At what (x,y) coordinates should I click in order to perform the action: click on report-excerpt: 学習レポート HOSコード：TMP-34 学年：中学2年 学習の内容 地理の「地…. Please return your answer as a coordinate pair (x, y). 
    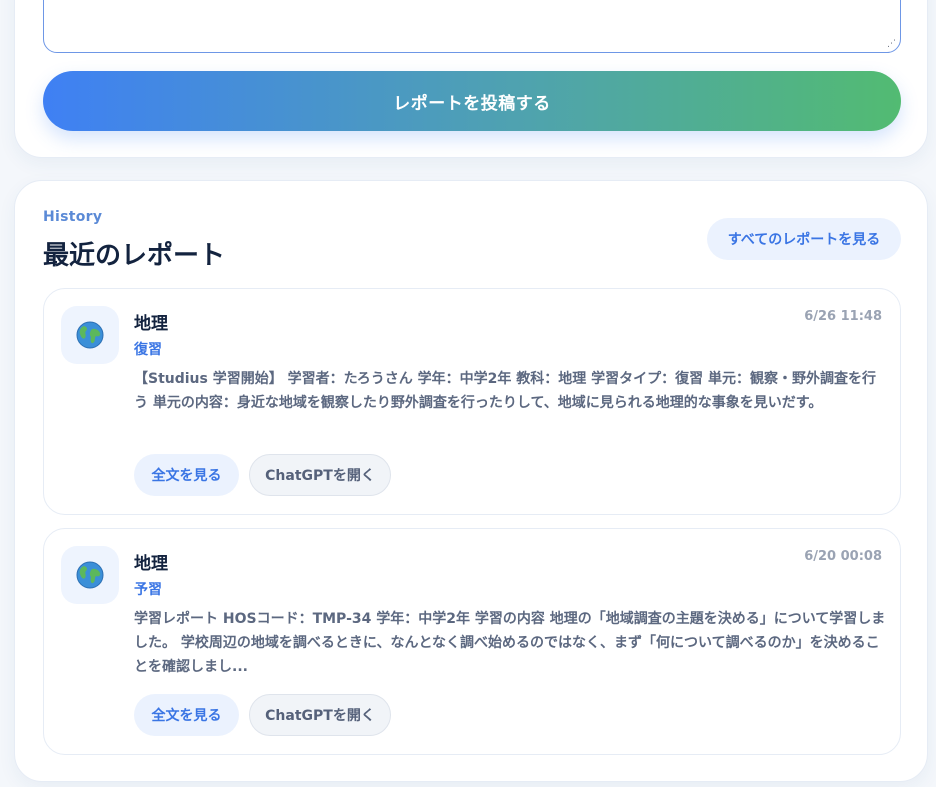
    Looking at the image, I should click on (510, 643).